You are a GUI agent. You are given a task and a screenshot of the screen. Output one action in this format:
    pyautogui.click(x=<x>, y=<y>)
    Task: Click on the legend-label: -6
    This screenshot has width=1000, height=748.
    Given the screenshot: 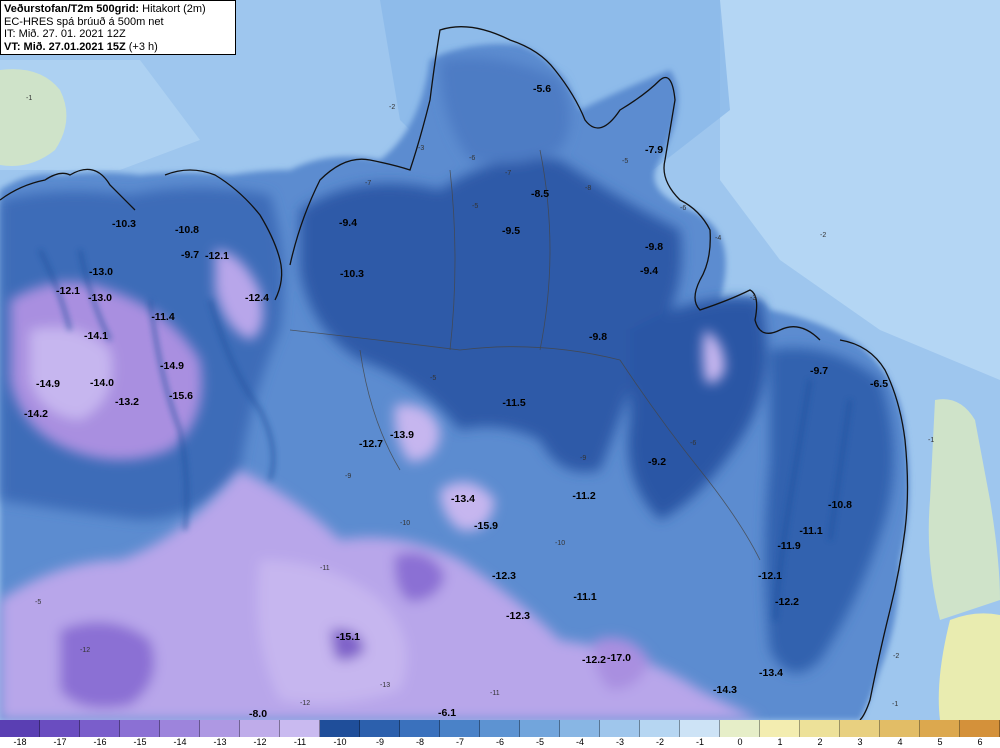 What is the action you would take?
    pyautogui.click(x=500, y=742)
    